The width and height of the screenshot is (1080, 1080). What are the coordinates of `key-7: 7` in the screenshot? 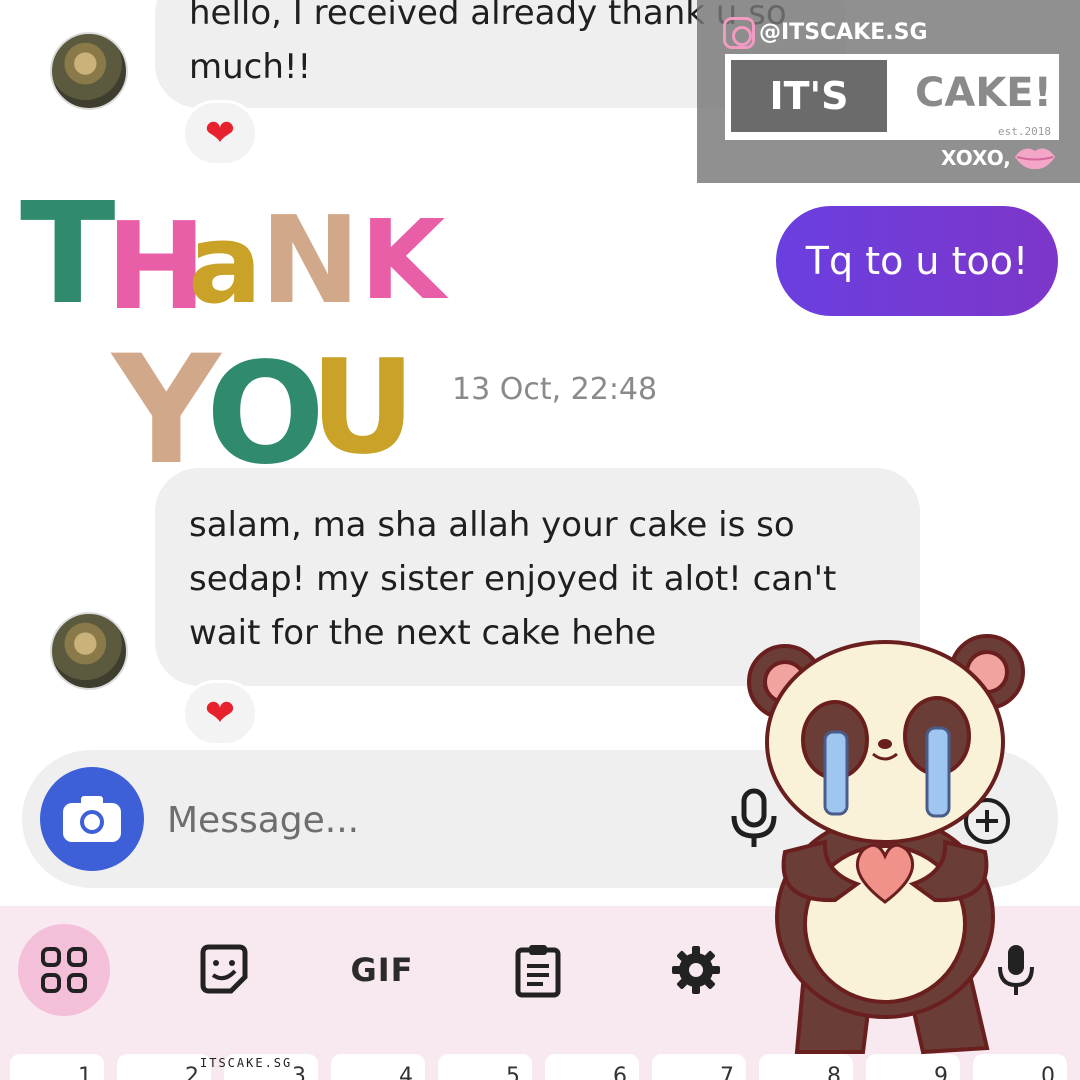 It's located at (699, 1067).